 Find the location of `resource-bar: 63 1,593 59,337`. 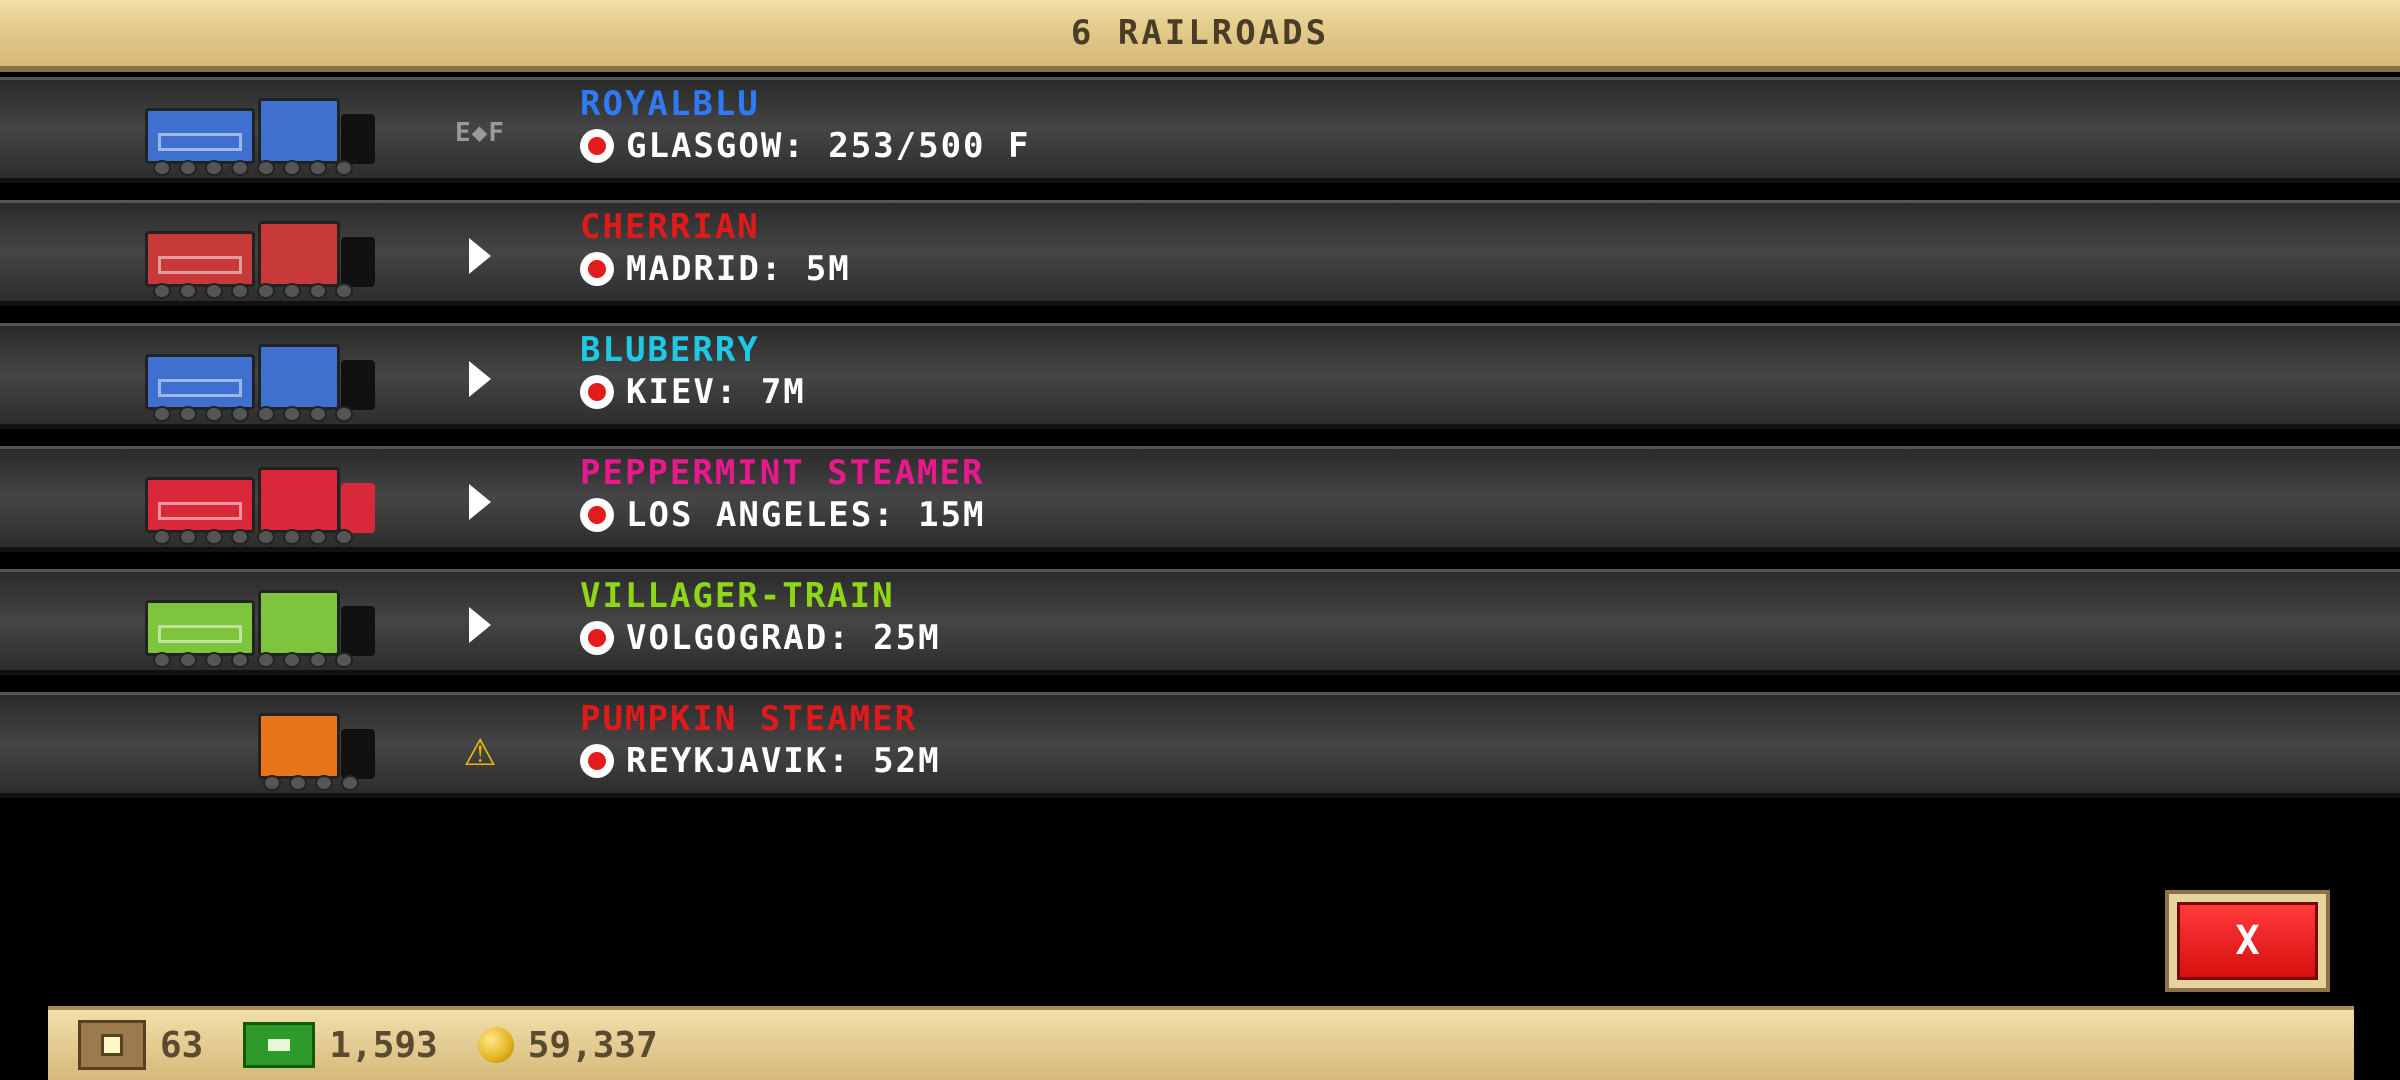

resource-bar: 63 1,593 59,337 is located at coordinates (1201, 1043).